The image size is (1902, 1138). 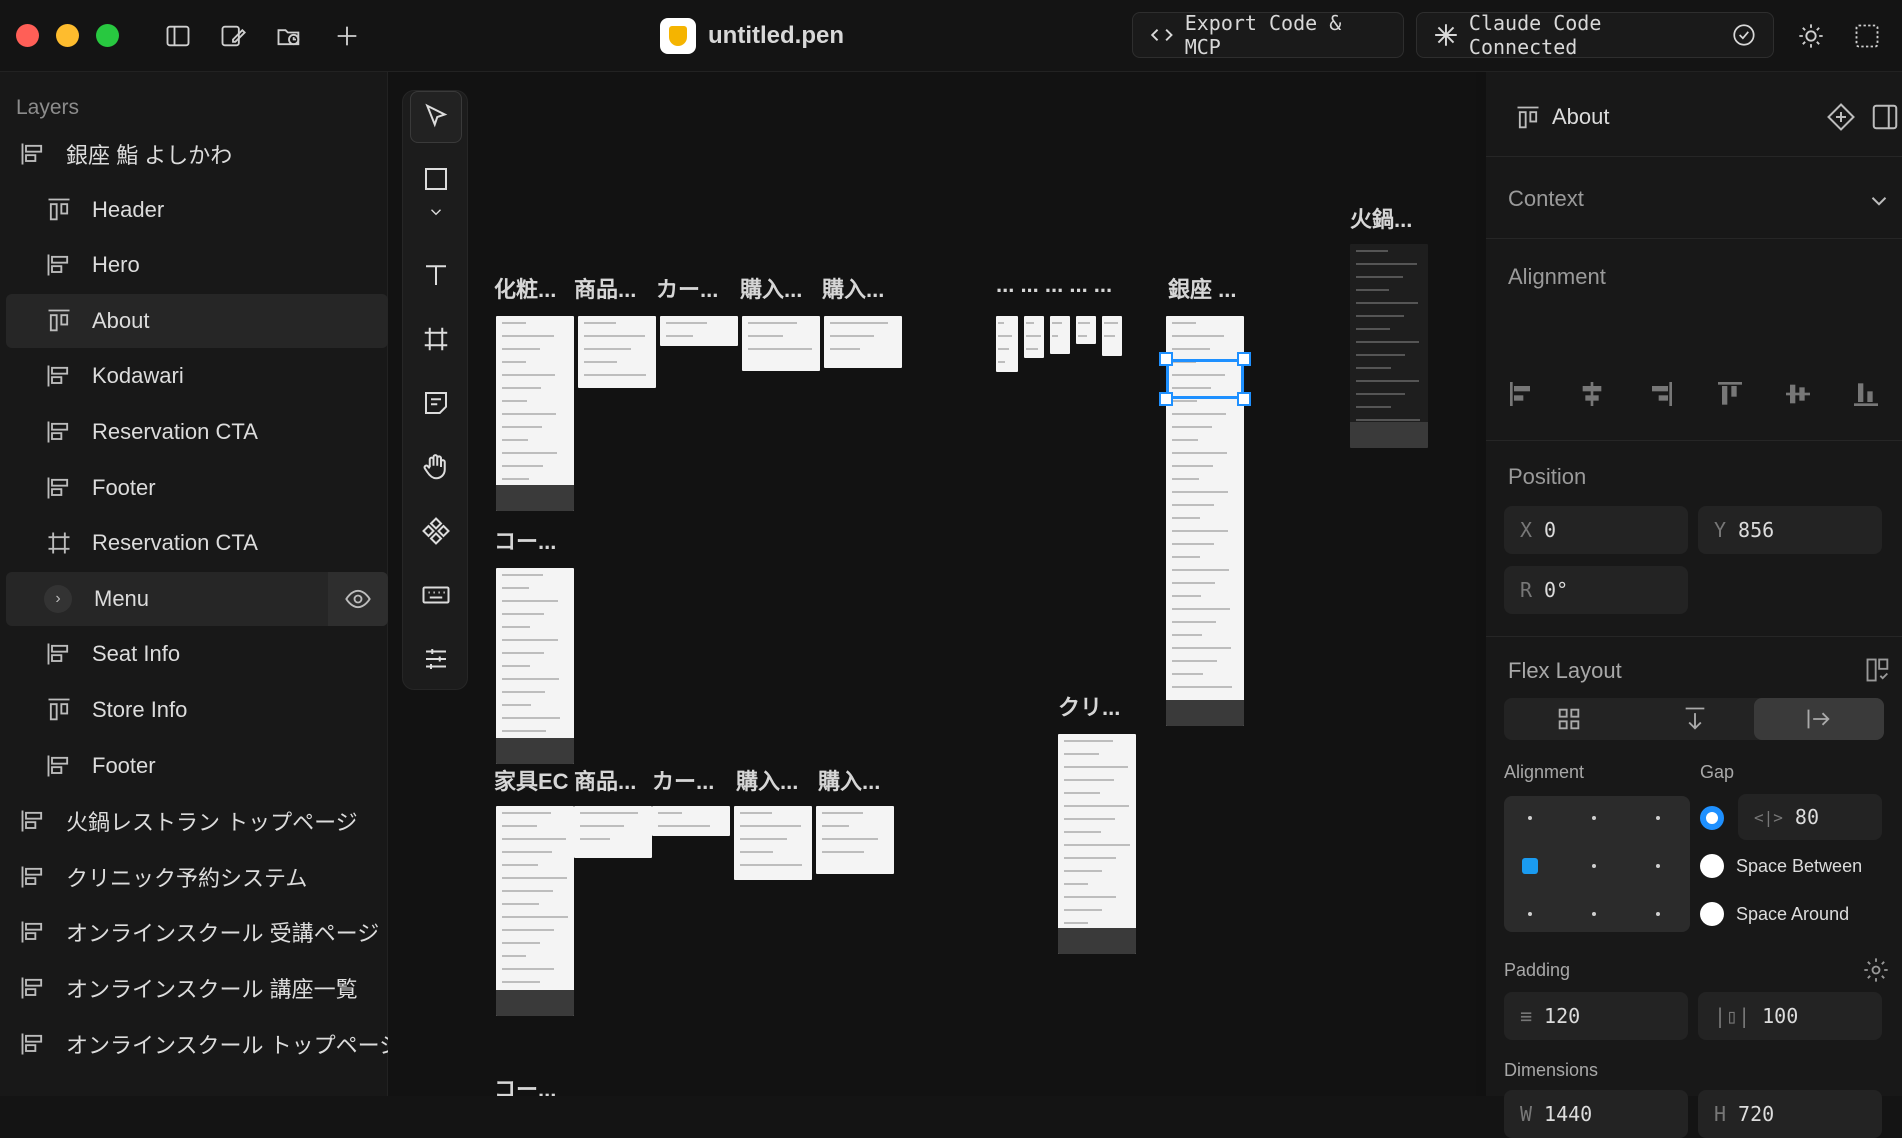 What do you see at coordinates (436, 531) in the screenshot?
I see `component-tool` at bounding box center [436, 531].